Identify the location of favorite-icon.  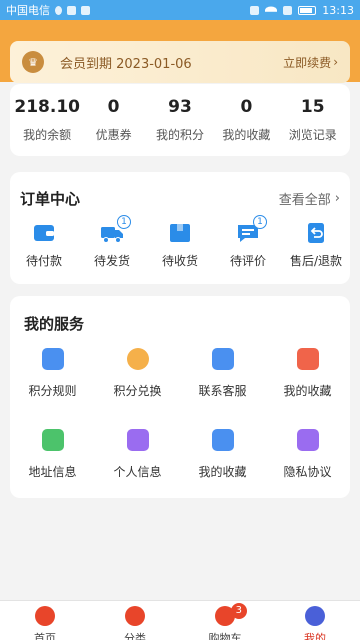
(307, 359).